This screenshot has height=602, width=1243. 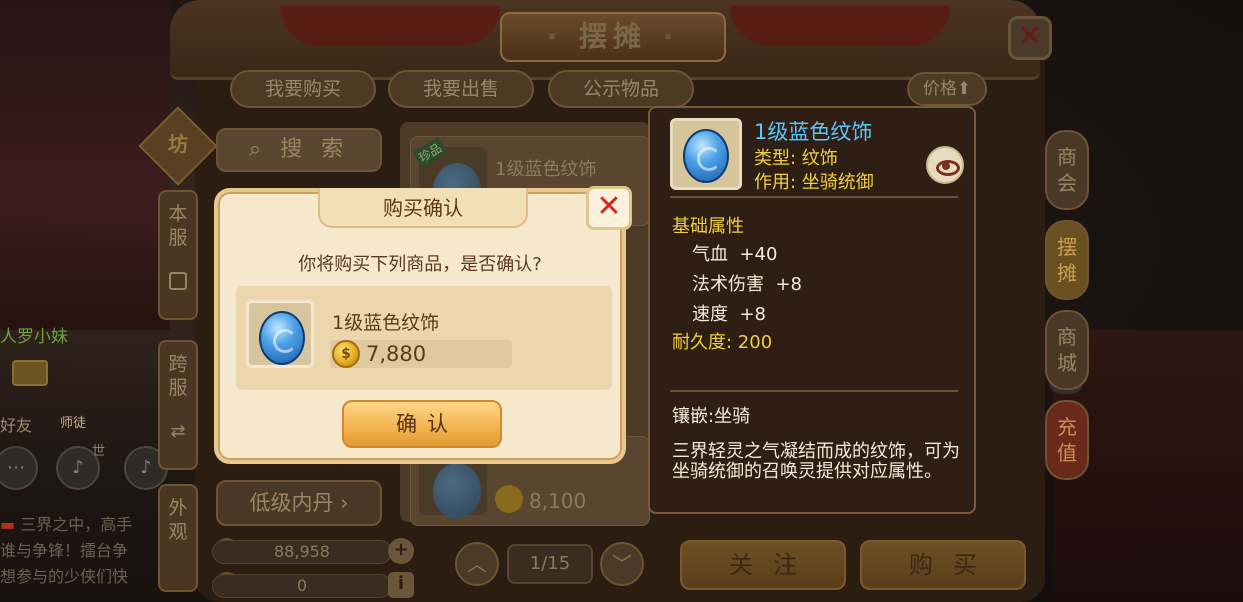 What do you see at coordinates (816, 461) in the screenshot?
I see `item-description: 三界轻灵之气凝结而成的纹饰，可为坐骑统御的召唤灵提供对应属性。` at bounding box center [816, 461].